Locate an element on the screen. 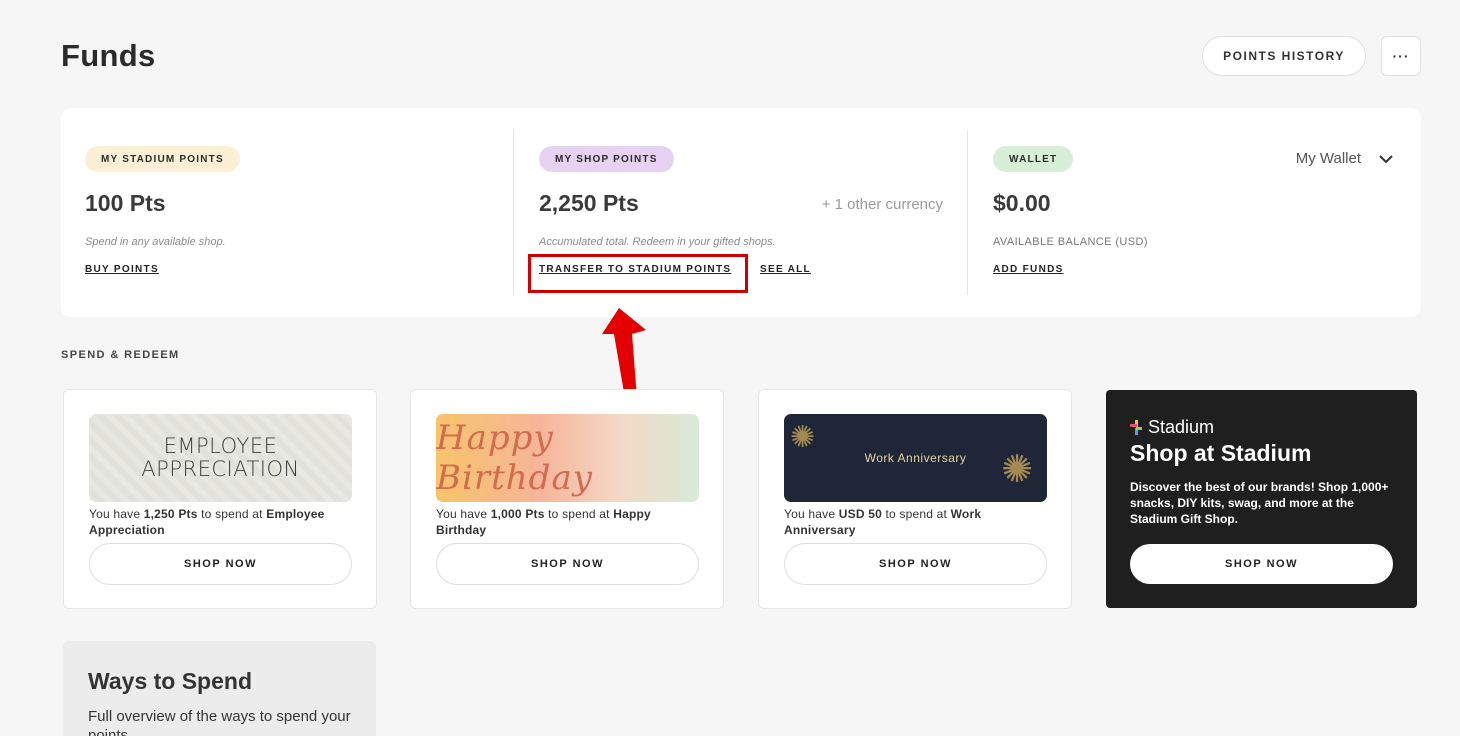  shop-banner: Happy Birthday is located at coordinates (567, 458).